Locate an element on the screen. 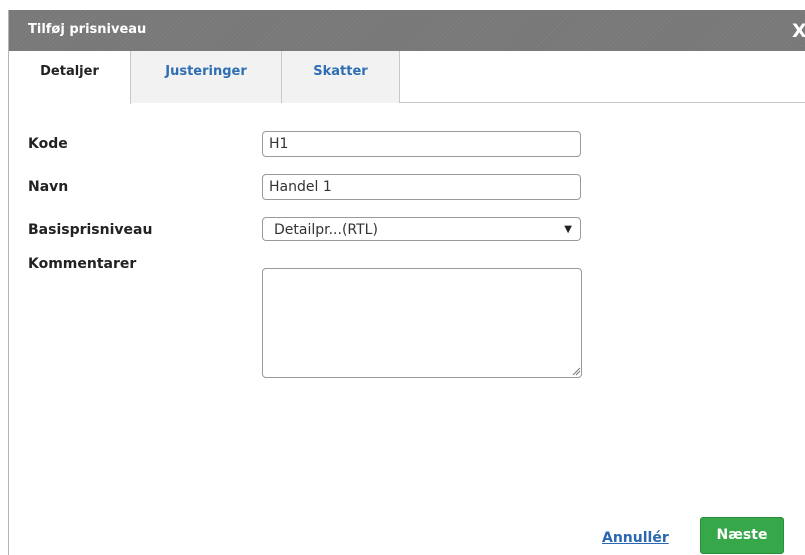 This screenshot has width=805, height=555. dialog-title-bar: Tilføj prisniveau X is located at coordinates (407, 30).